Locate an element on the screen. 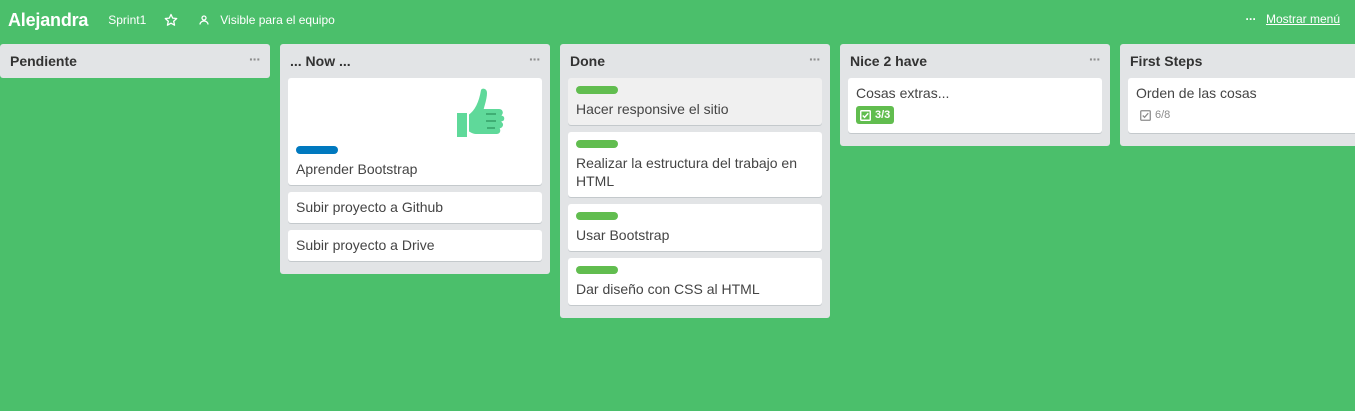 Image resolution: width=1355 pixels, height=411 pixels. more-icon: ··· is located at coordinates (1250, 19).